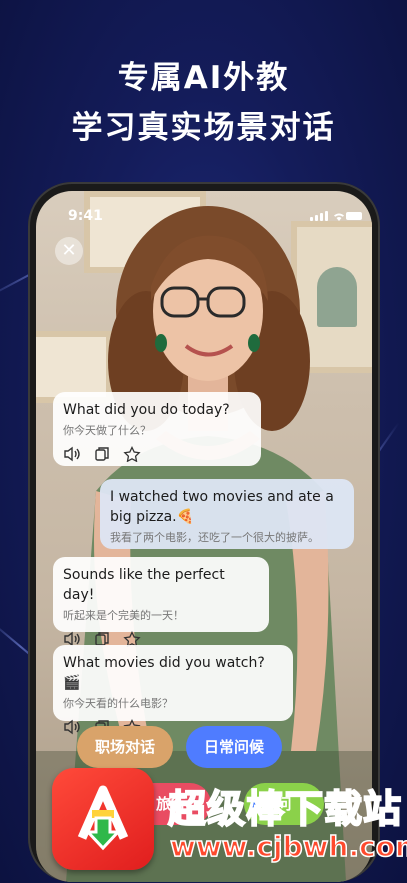 The height and width of the screenshot is (883, 407). I want to click on message-translation: 听起来是个完美的一天！, so click(123, 615).